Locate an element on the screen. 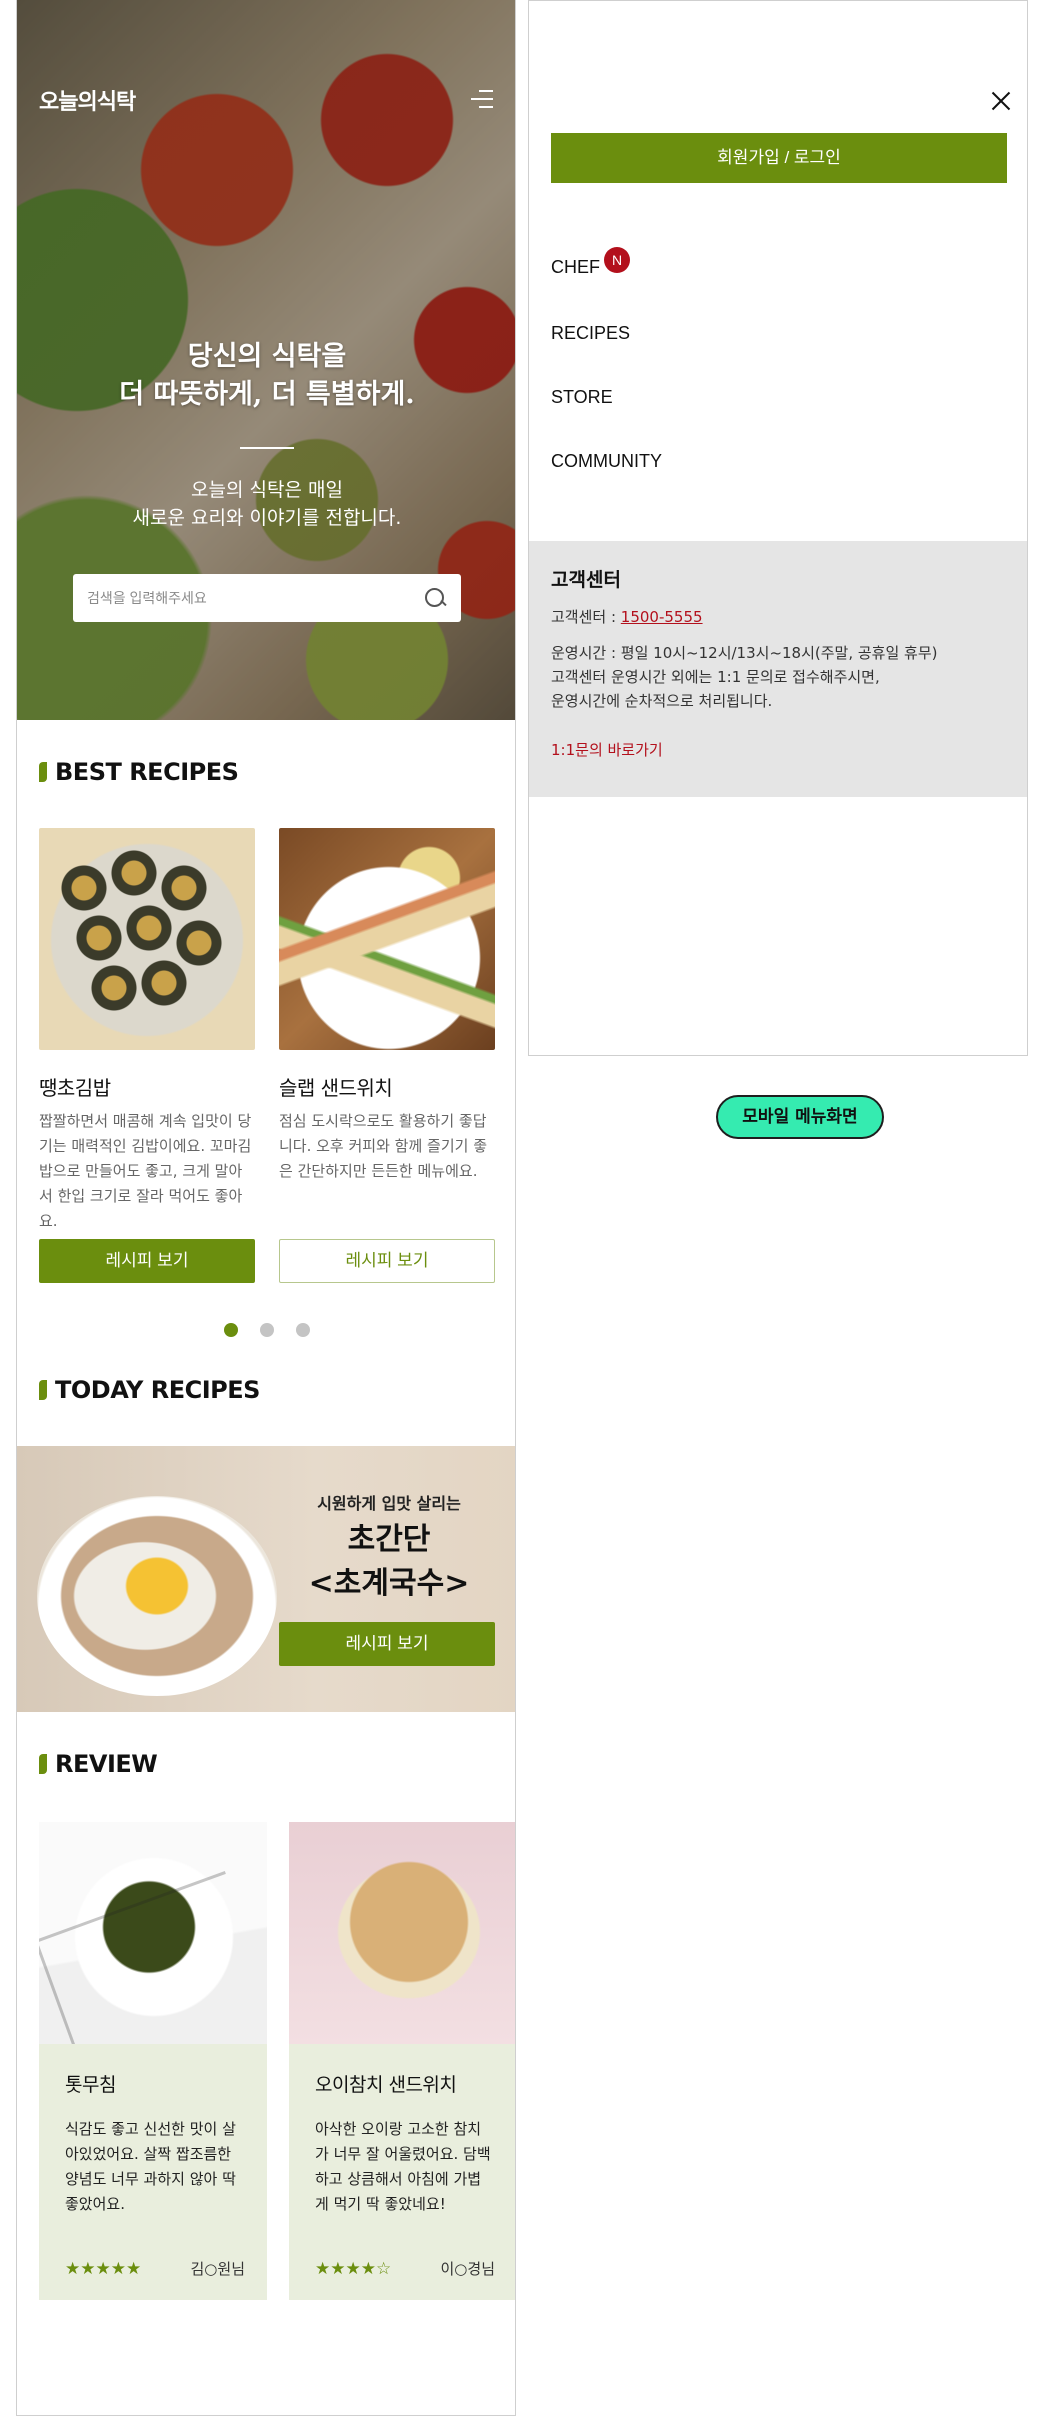 This screenshot has width=1044, height=2416. hero-title: 당신의 식탁을 더 따뜻하게, 더 특별하게. is located at coordinates (266, 376).